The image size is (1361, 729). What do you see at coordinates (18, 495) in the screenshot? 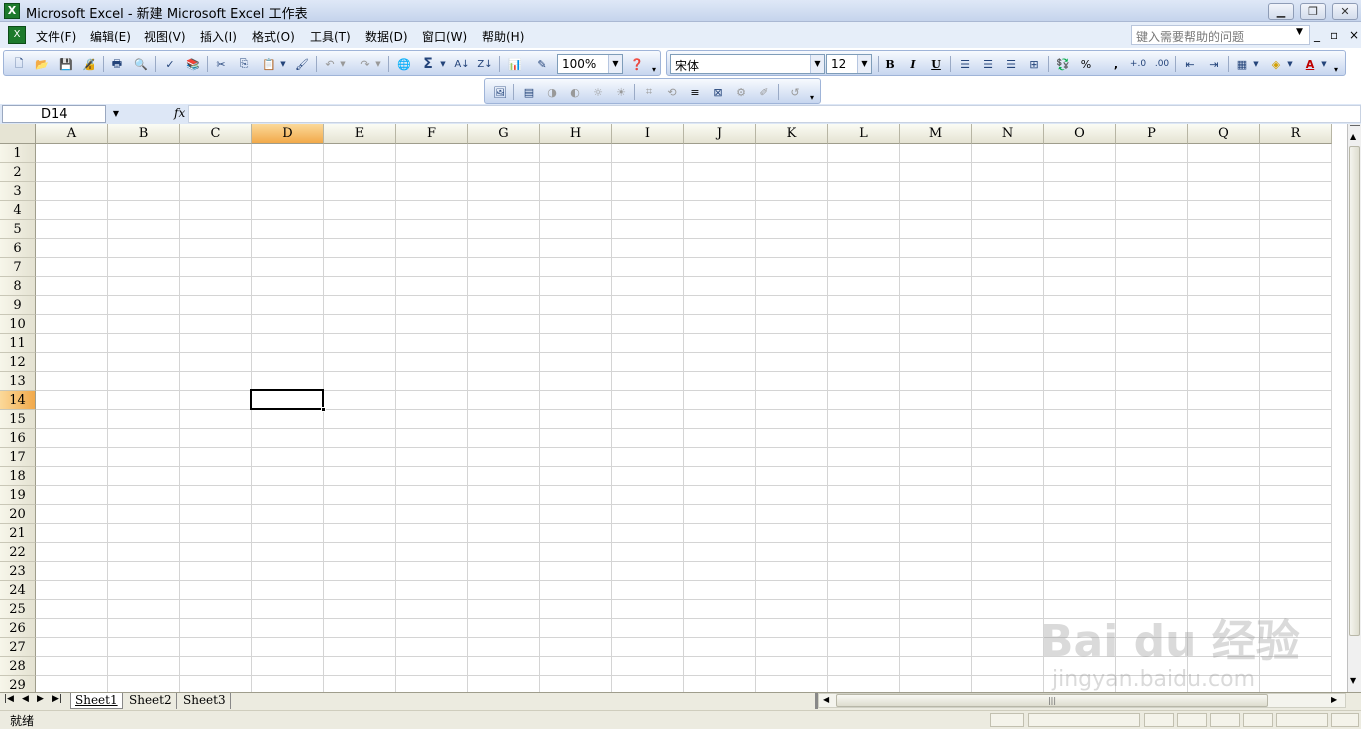
I see `row-header: 19` at bounding box center [18, 495].